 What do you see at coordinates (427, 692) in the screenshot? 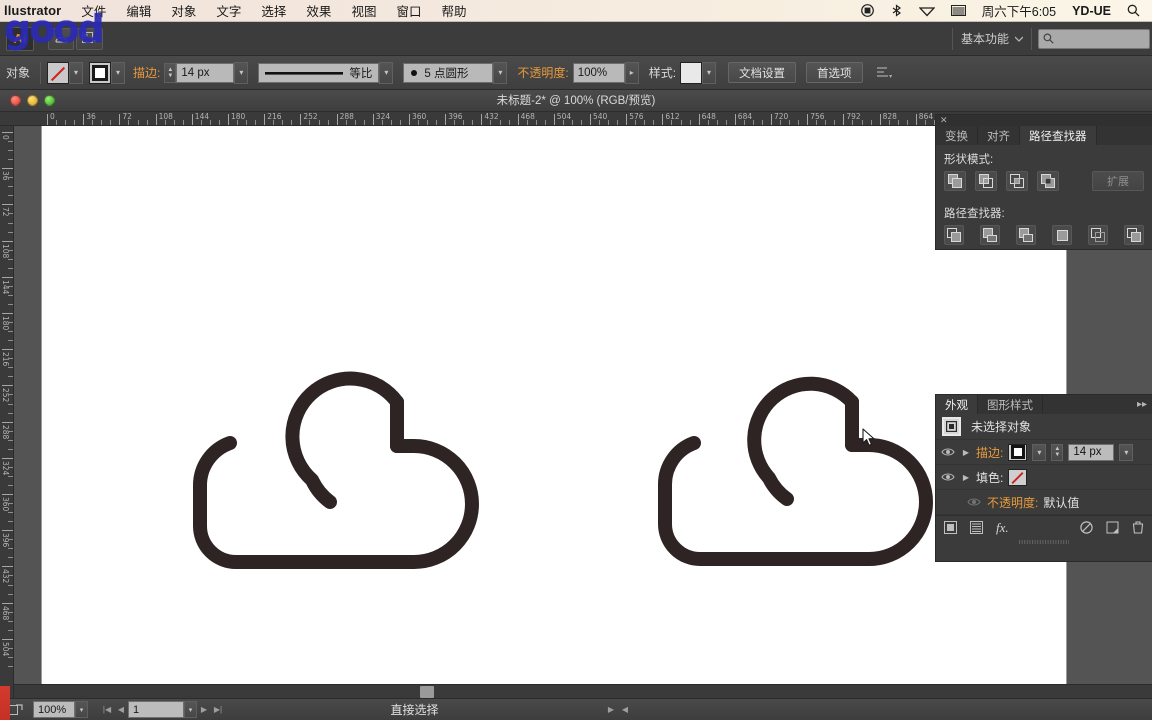
I see `horizontal-scroll-thumb` at bounding box center [427, 692].